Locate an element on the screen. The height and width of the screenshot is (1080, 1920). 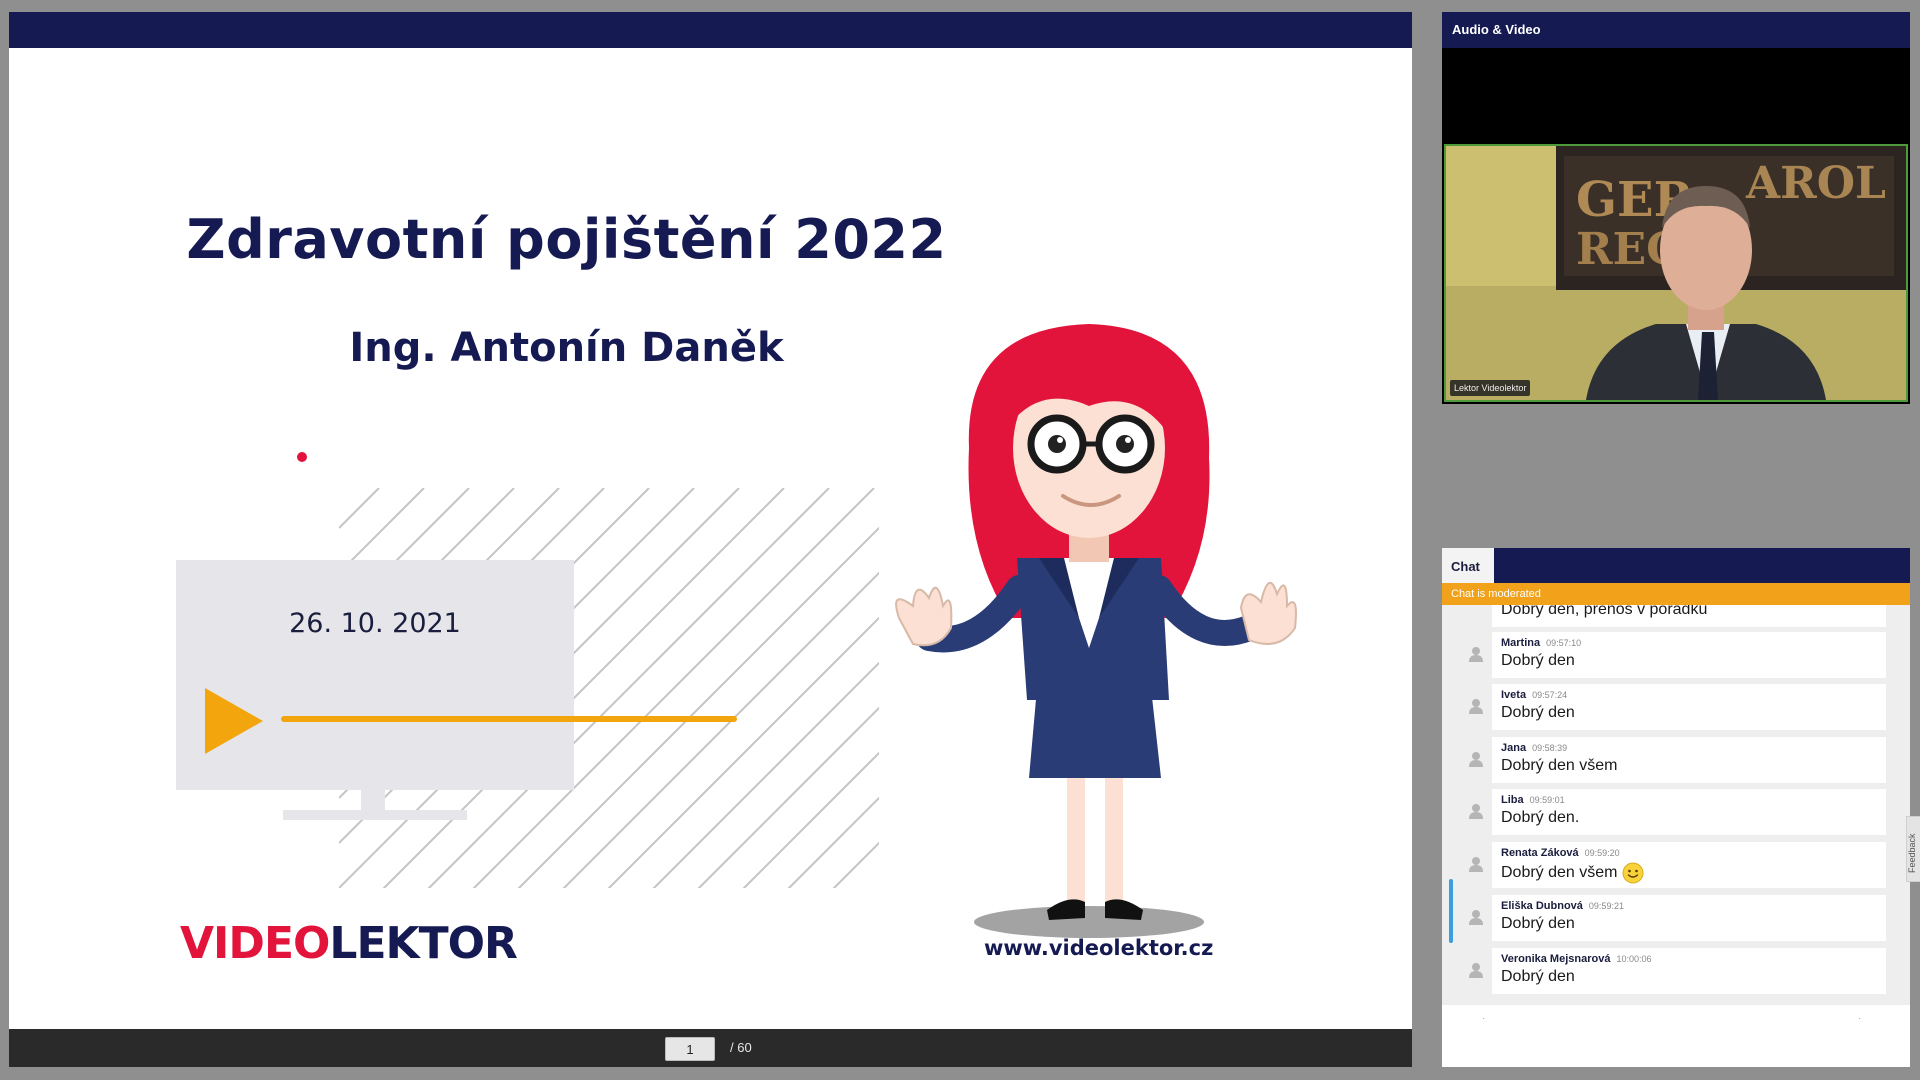
chat-message-time: 09:59:20 is located at coordinates (1602, 853).